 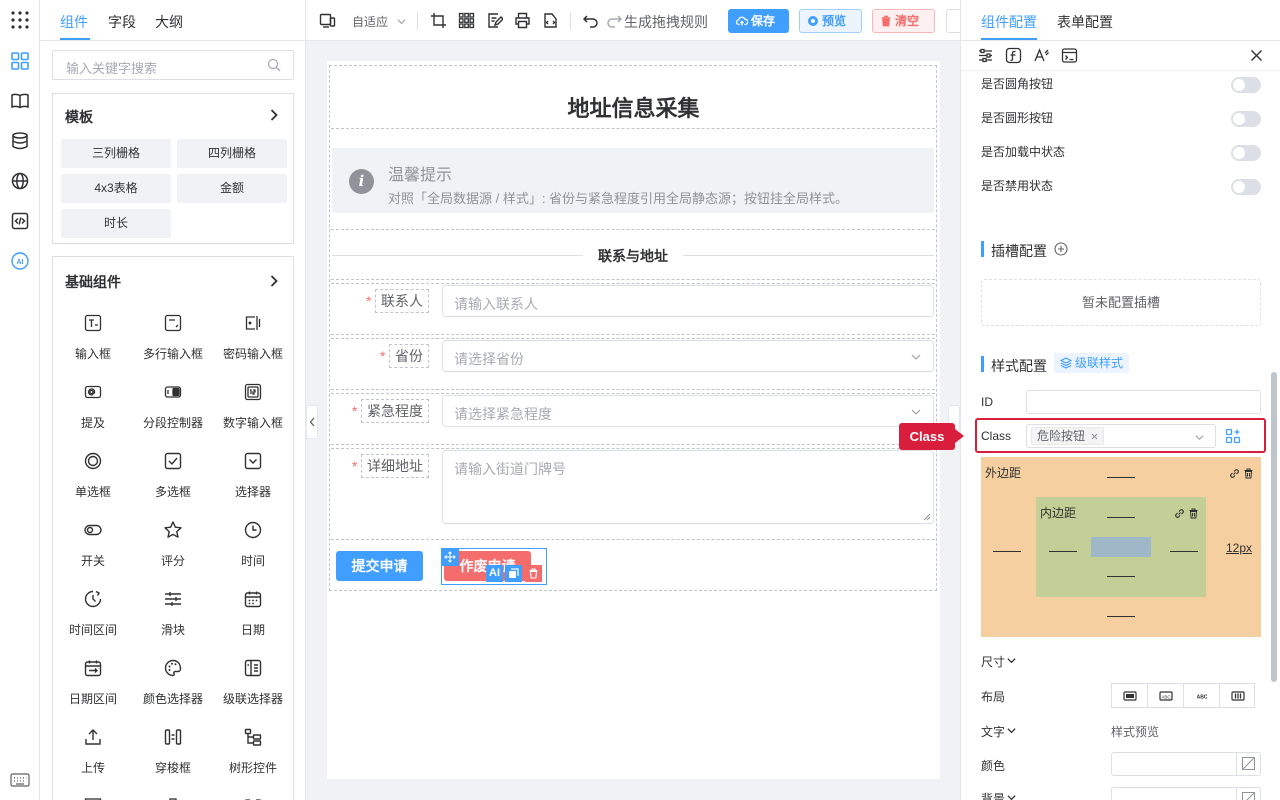 I want to click on circle-button-switch, so click(x=1246, y=119).